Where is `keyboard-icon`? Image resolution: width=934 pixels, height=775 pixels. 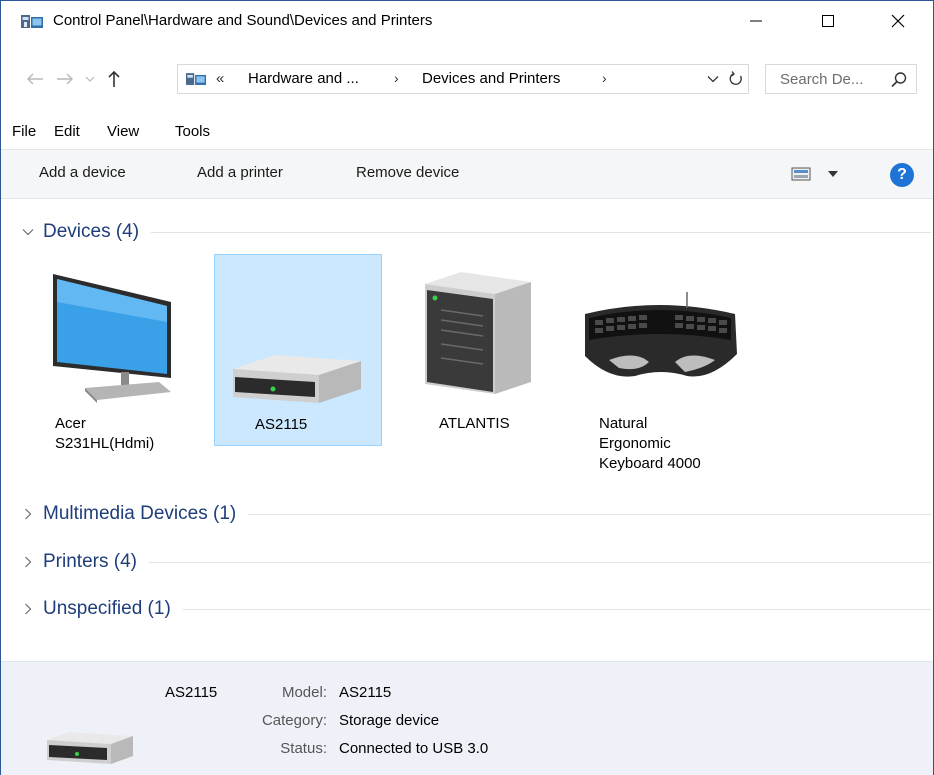
keyboard-icon is located at coordinates (661, 334).